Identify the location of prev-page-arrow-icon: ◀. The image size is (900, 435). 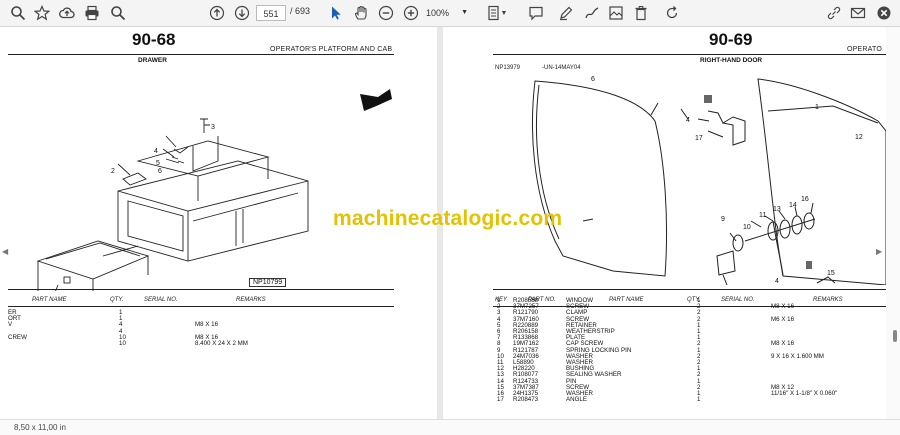
(5, 251).